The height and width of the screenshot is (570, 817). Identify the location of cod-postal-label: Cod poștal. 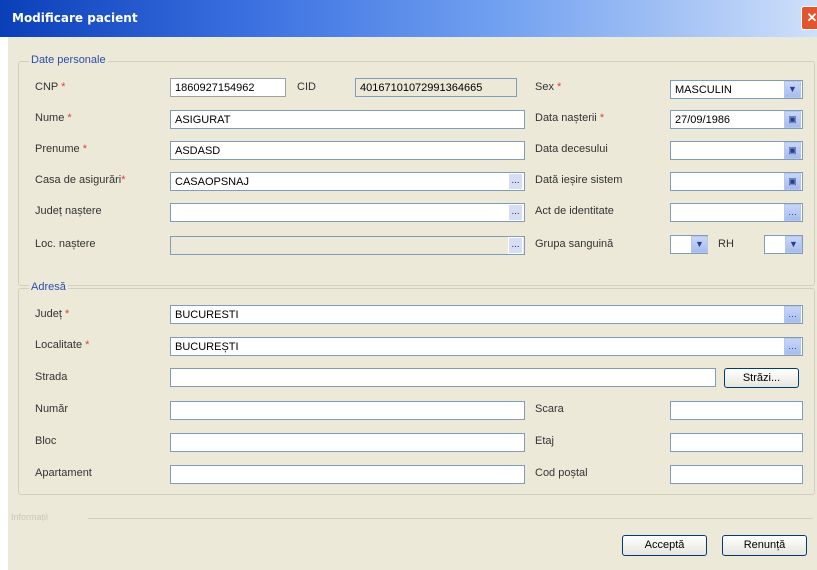
(561, 473).